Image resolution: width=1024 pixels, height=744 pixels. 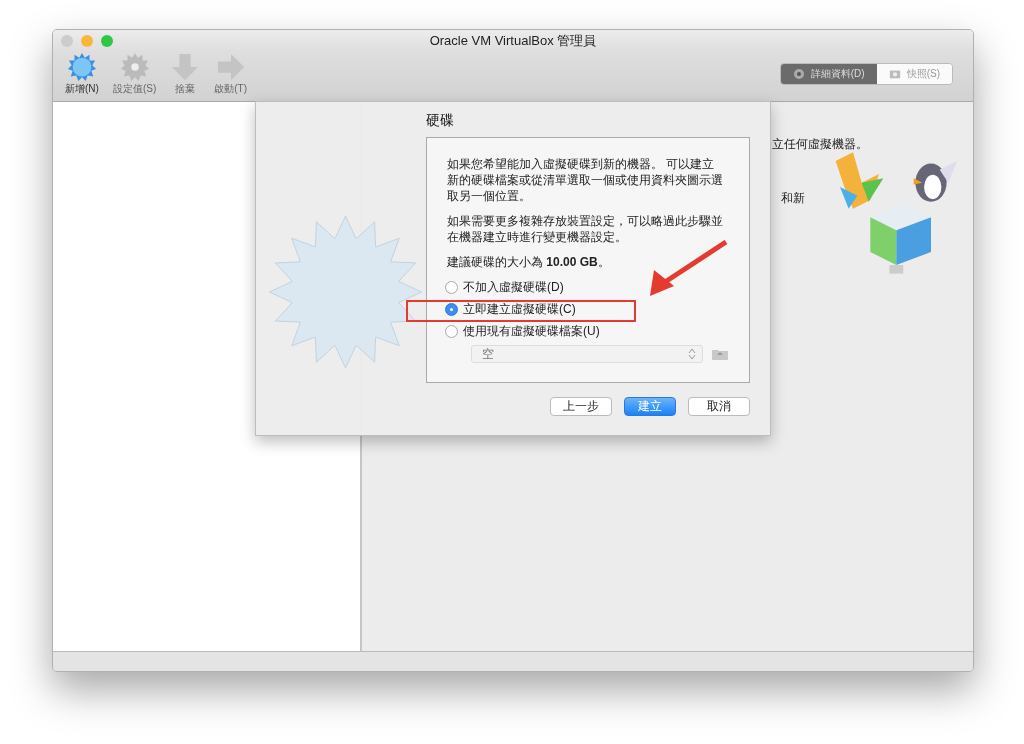 What do you see at coordinates (67, 41) in the screenshot?
I see `close-button` at bounding box center [67, 41].